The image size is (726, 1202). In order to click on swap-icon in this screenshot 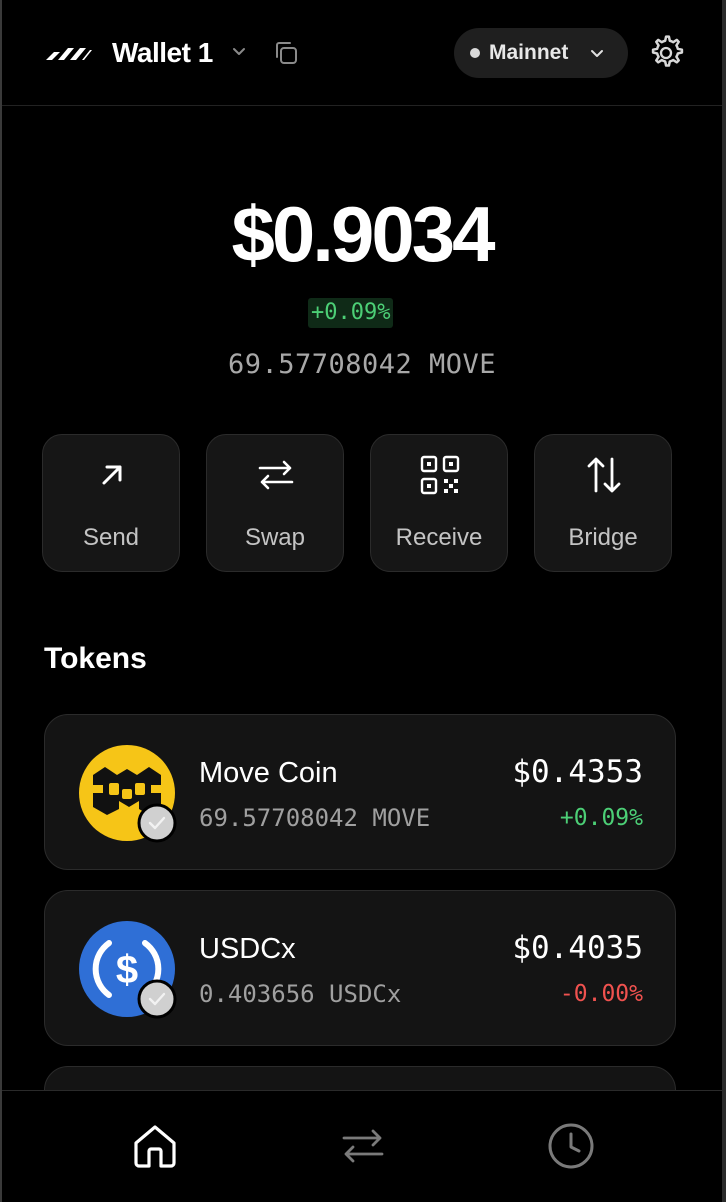, I will do `click(276, 475)`.